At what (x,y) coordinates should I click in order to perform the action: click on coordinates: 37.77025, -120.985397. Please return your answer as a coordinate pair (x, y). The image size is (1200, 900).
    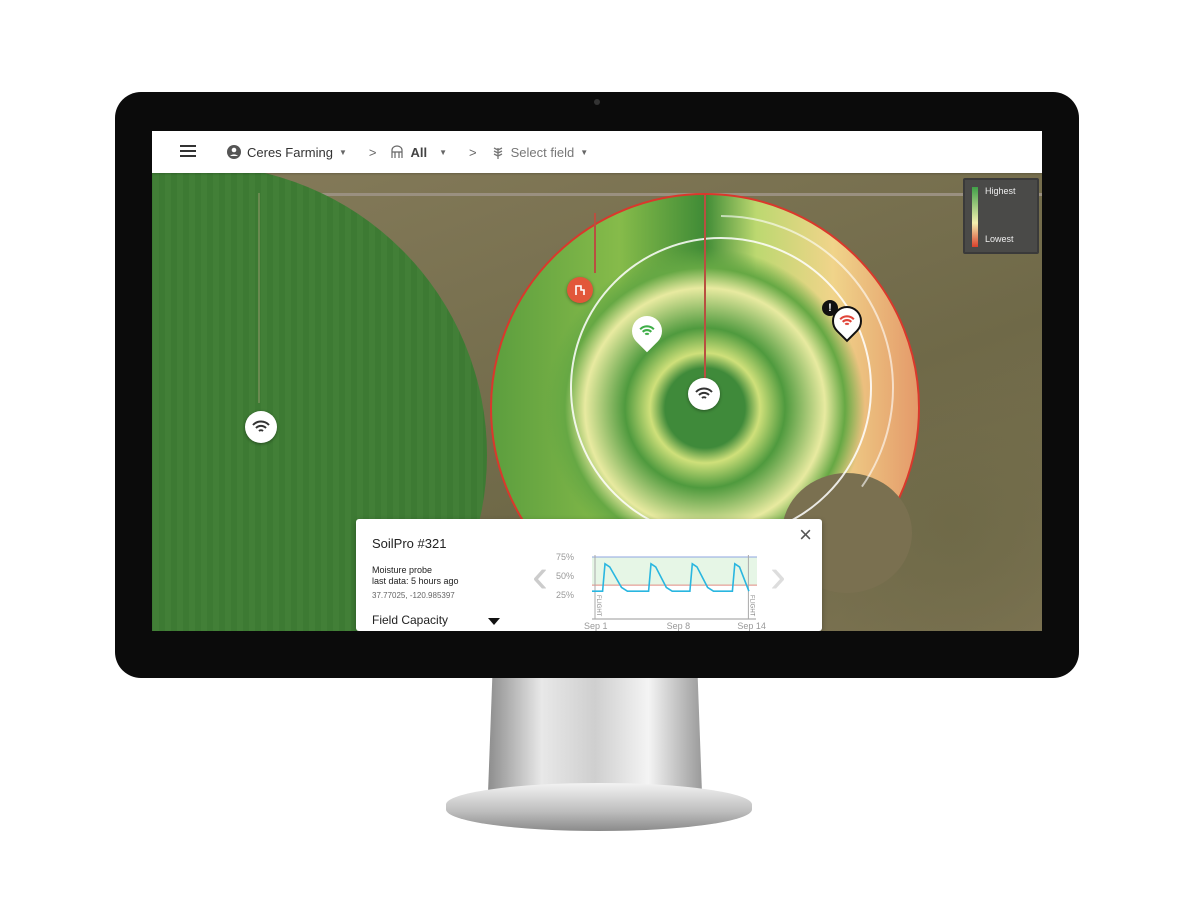
    Looking at the image, I should click on (413, 595).